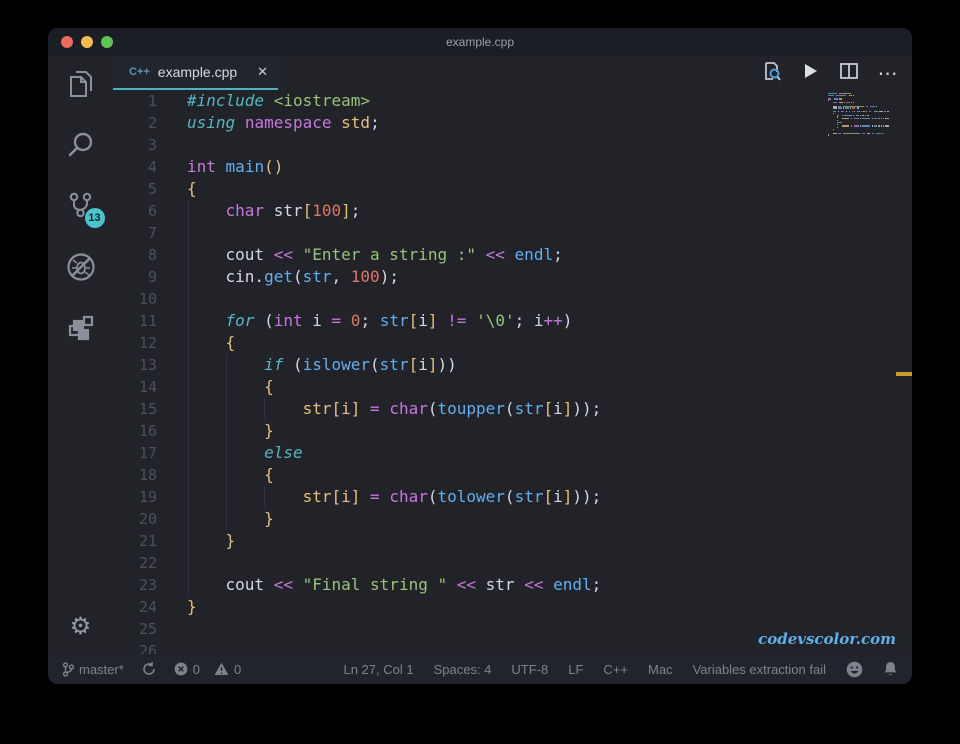 This screenshot has width=960, height=744. I want to click on sidebar-item-source-control: 13, so click(81, 206).